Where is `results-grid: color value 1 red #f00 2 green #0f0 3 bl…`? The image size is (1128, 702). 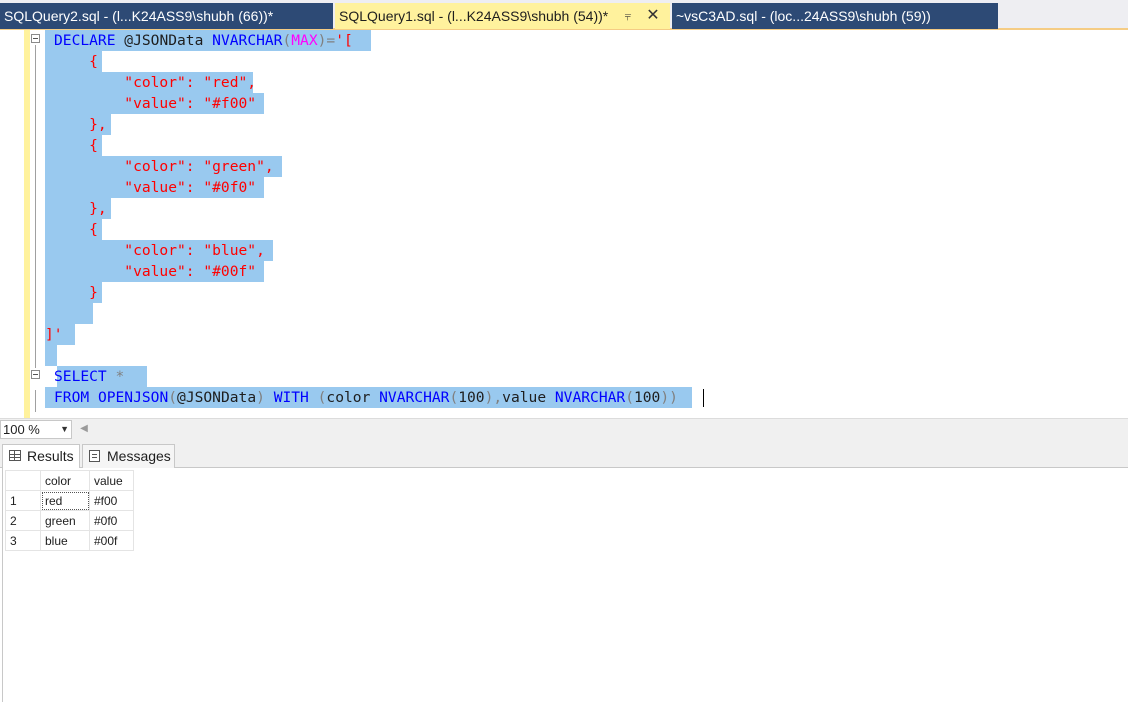 results-grid: color value 1 red #f00 2 green #0f0 3 bl… is located at coordinates (69, 510).